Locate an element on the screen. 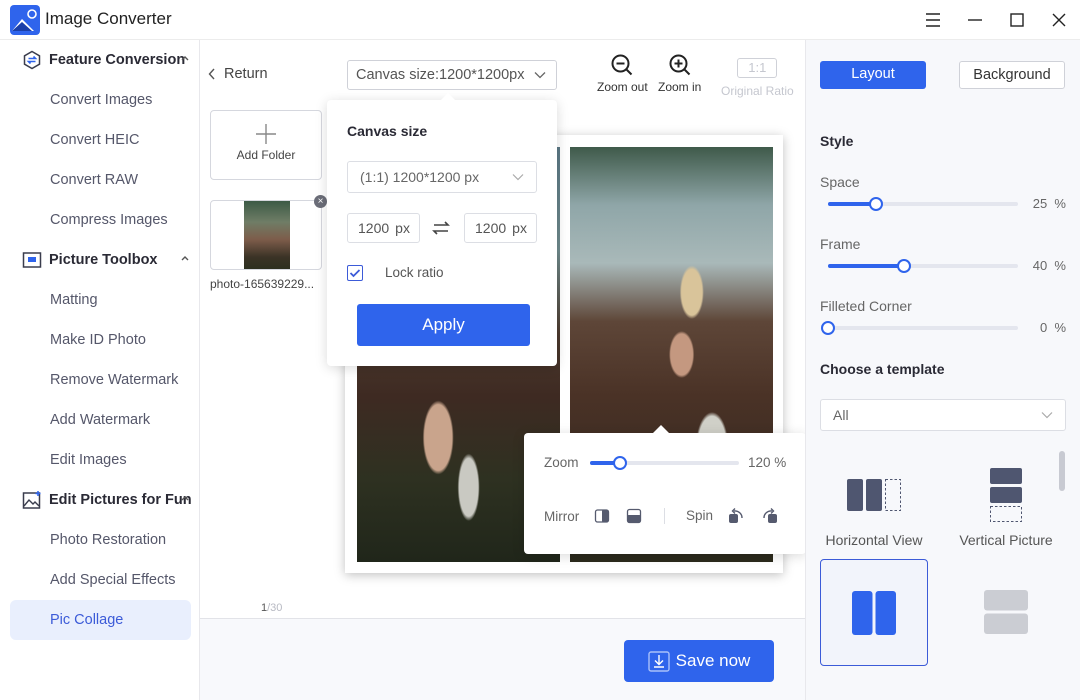  bottom-bar: Save now is located at coordinates (502, 659).